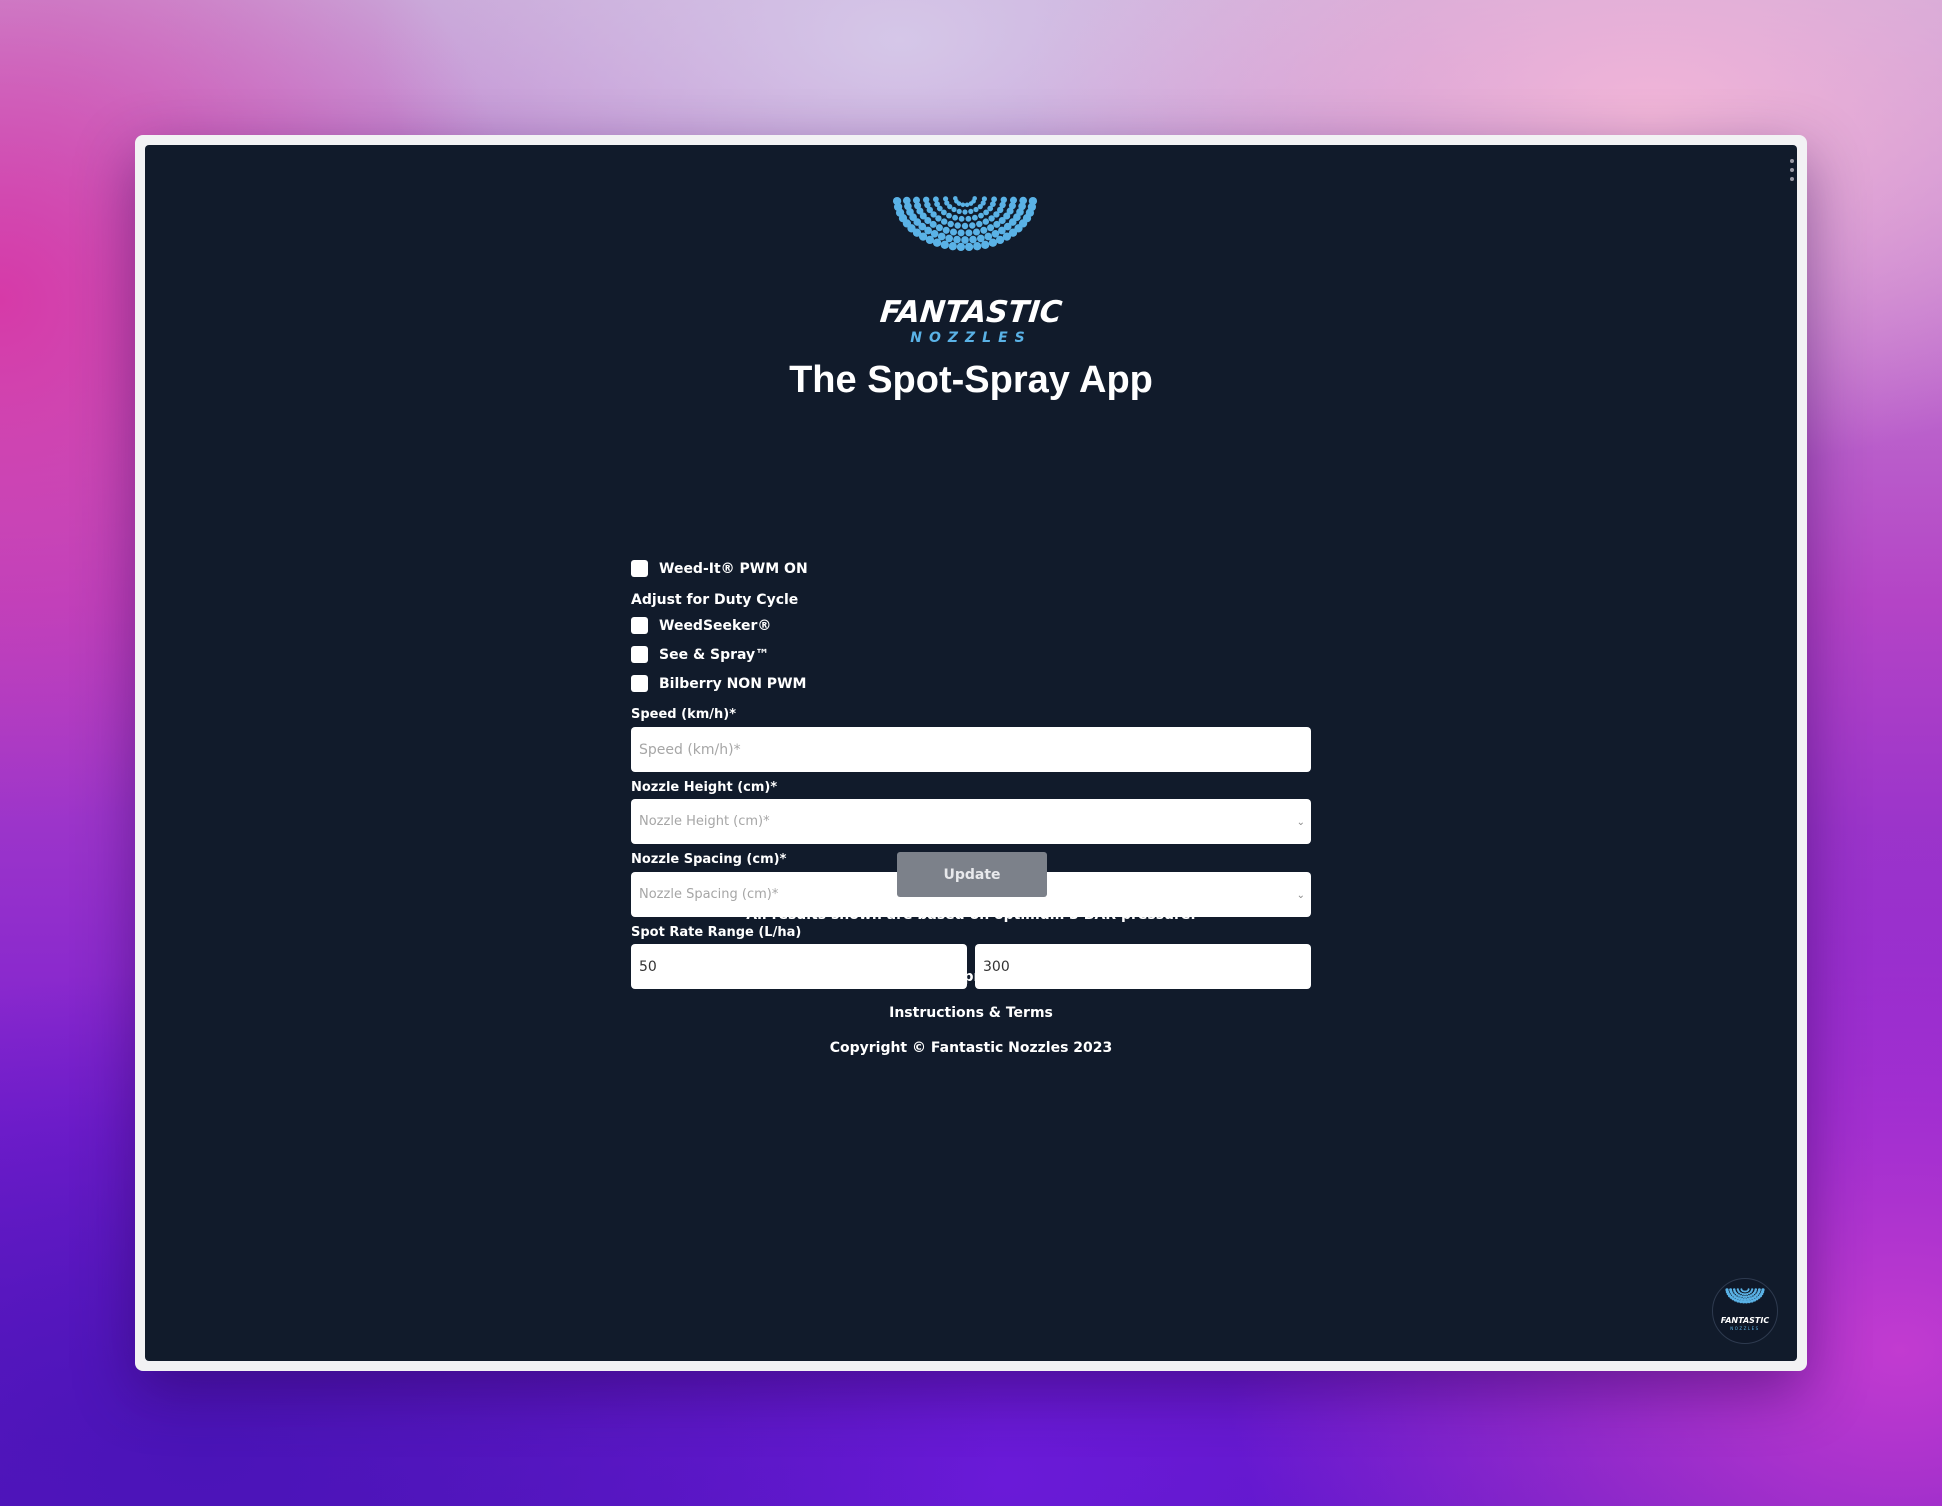 Image resolution: width=1942 pixels, height=1506 pixels. What do you see at coordinates (1744, 1328) in the screenshot?
I see `badge-brand-subtext: NOZZLES` at bounding box center [1744, 1328].